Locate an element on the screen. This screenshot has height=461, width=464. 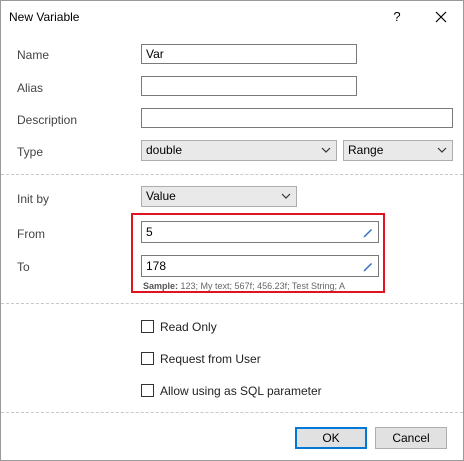
to-input: 178 is located at coordinates (260, 266).